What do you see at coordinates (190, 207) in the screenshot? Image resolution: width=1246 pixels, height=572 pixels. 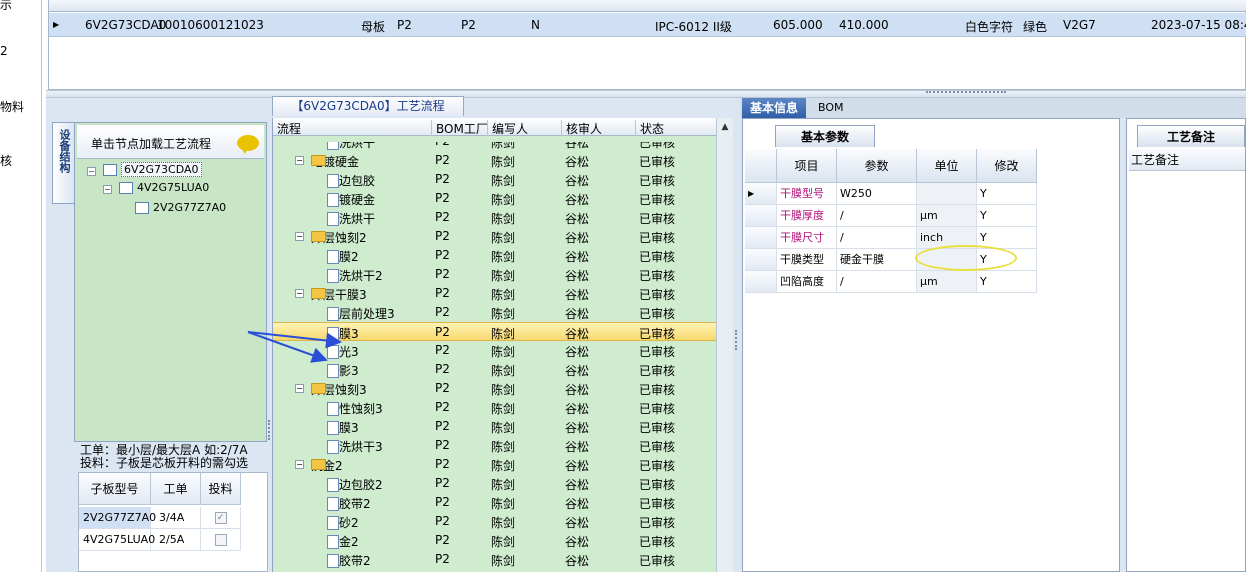 I see `tree-node-label: 2V2G77Z7A0` at bounding box center [190, 207].